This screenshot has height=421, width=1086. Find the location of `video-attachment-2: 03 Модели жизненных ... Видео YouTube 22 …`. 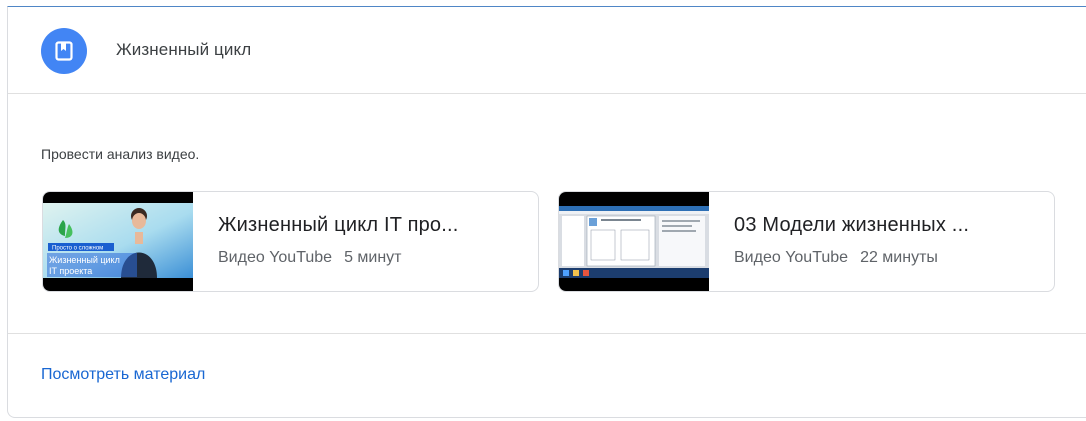

video-attachment-2: 03 Модели жизненных ... Видео YouTube 22 … is located at coordinates (806, 241).